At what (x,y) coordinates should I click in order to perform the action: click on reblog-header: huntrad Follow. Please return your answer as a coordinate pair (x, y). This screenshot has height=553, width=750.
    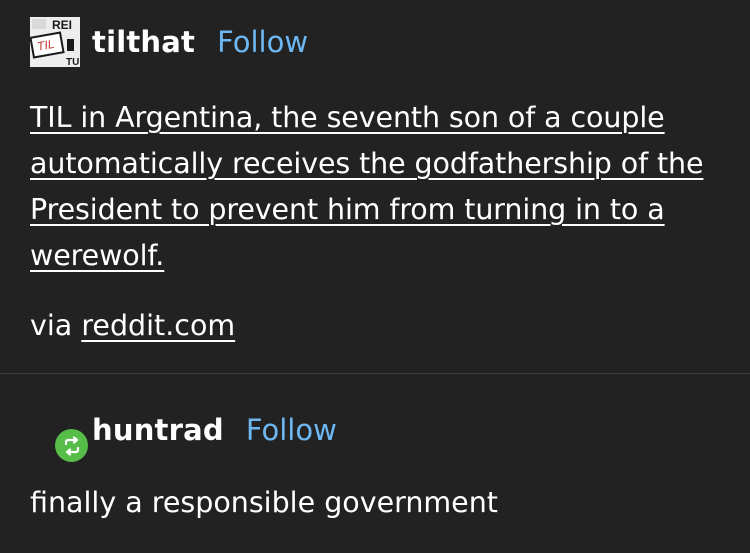
    Looking at the image, I should click on (280, 433).